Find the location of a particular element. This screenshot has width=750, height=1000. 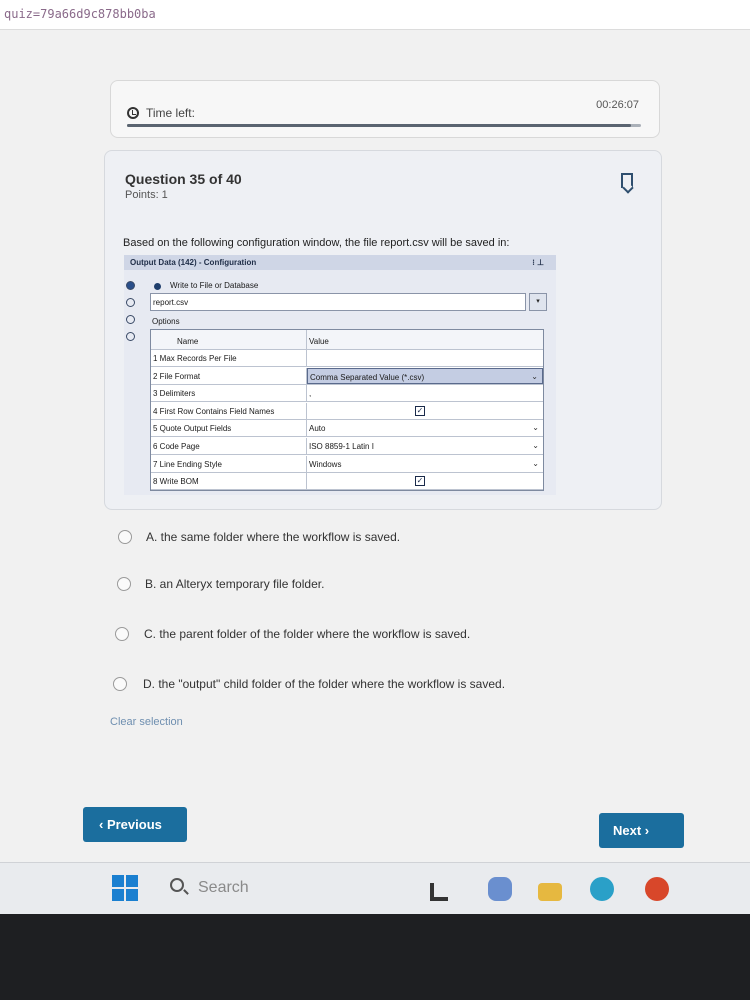

copilot-icon is located at coordinates (500, 889).